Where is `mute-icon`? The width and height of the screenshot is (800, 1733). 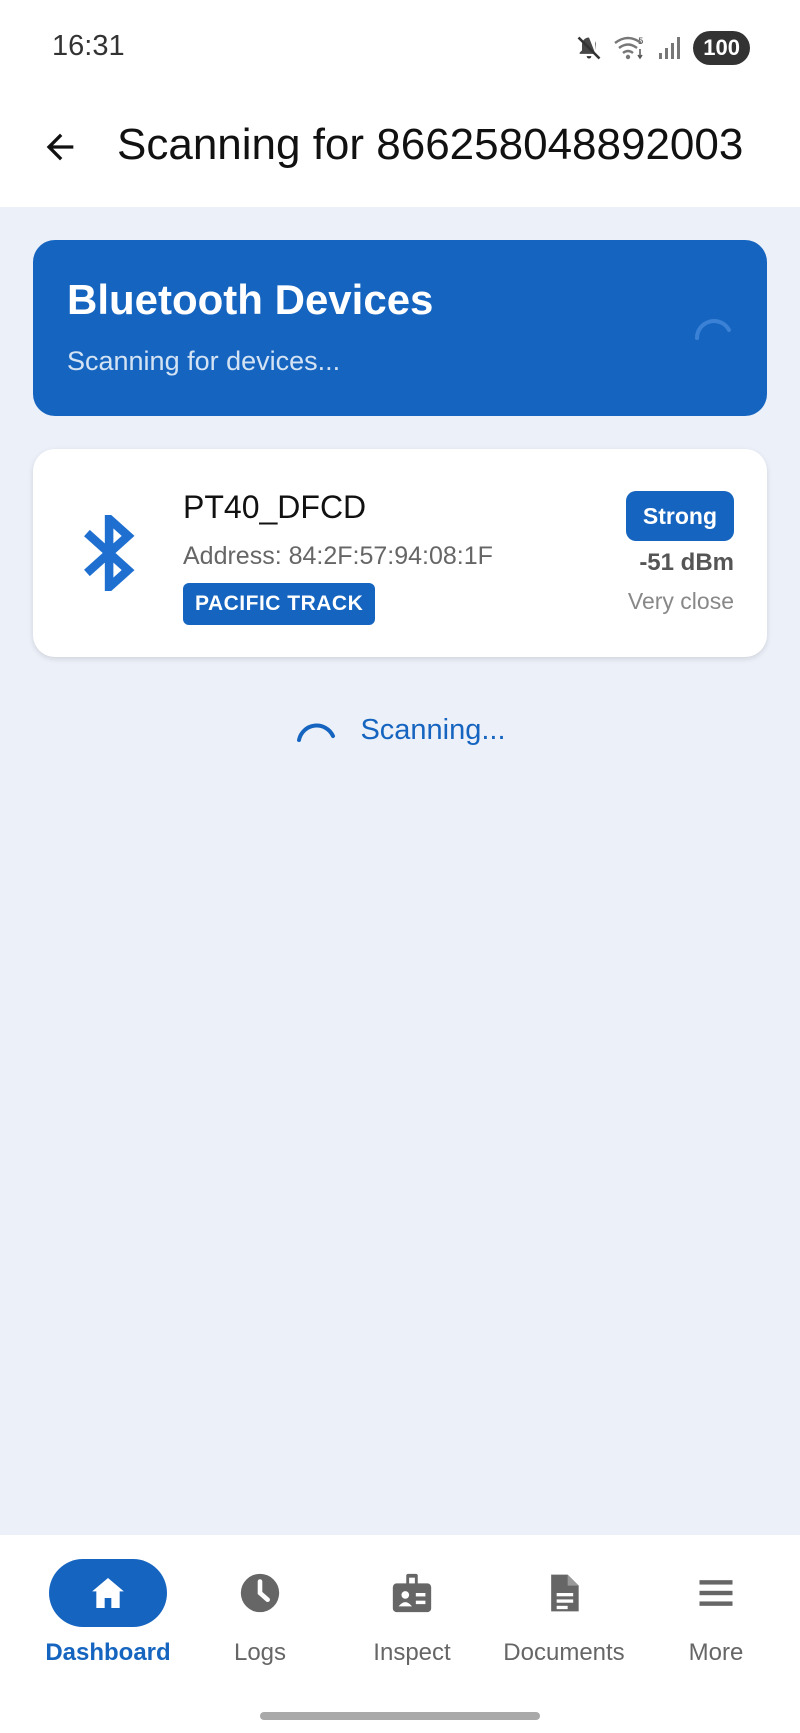
mute-icon is located at coordinates (589, 48).